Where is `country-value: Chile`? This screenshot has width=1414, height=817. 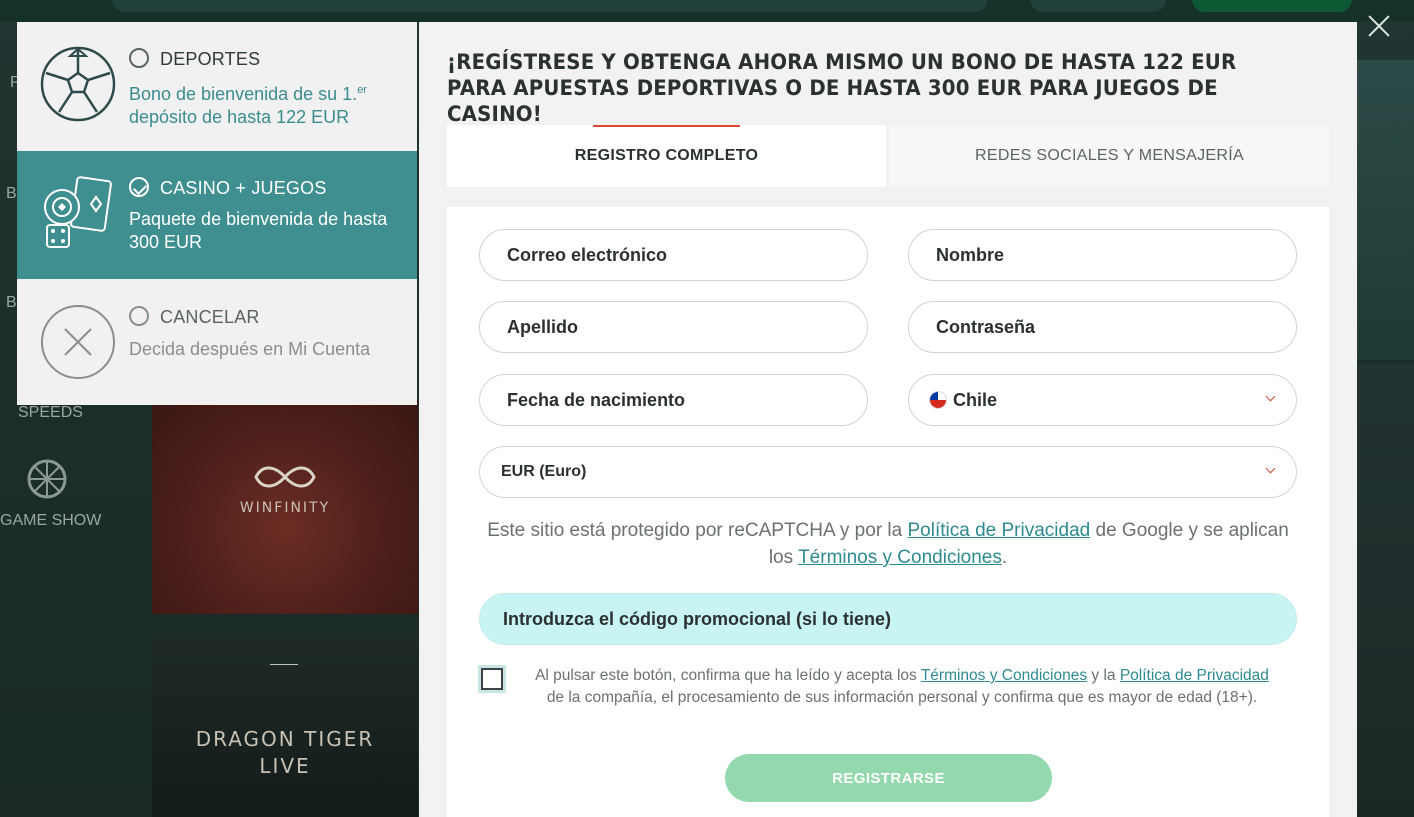
country-value: Chile is located at coordinates (975, 399).